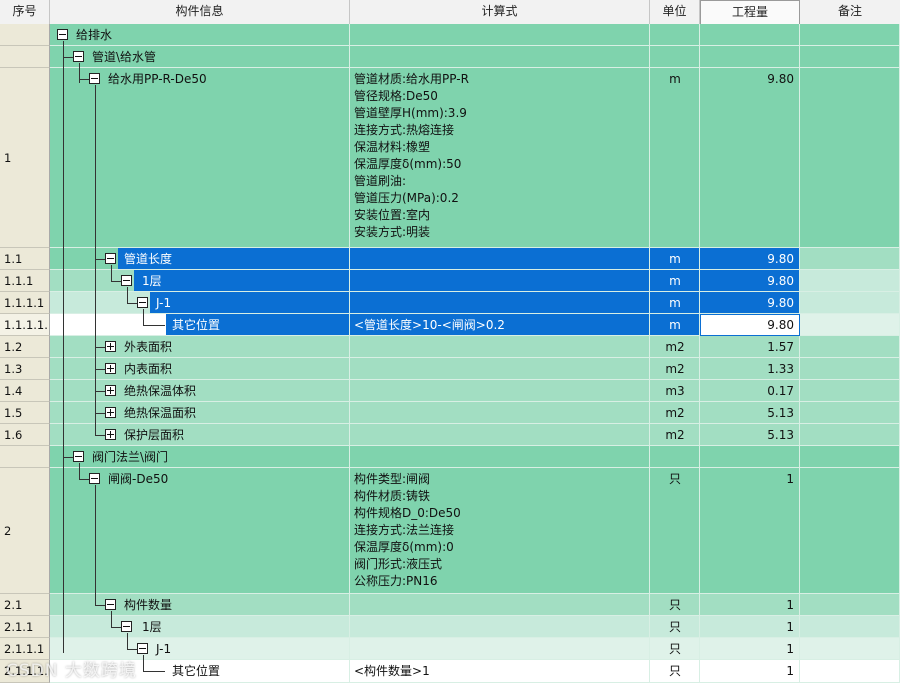 The image size is (900, 683). I want to click on row-name: 保护层面积, so click(154, 435).